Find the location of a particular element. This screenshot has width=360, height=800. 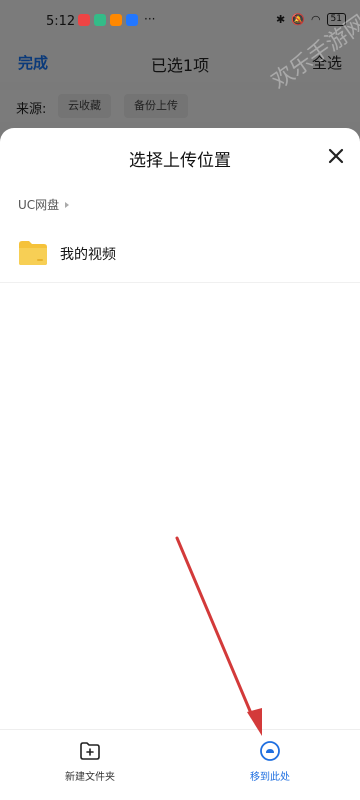

folder-name: 我的视频 is located at coordinates (88, 255).